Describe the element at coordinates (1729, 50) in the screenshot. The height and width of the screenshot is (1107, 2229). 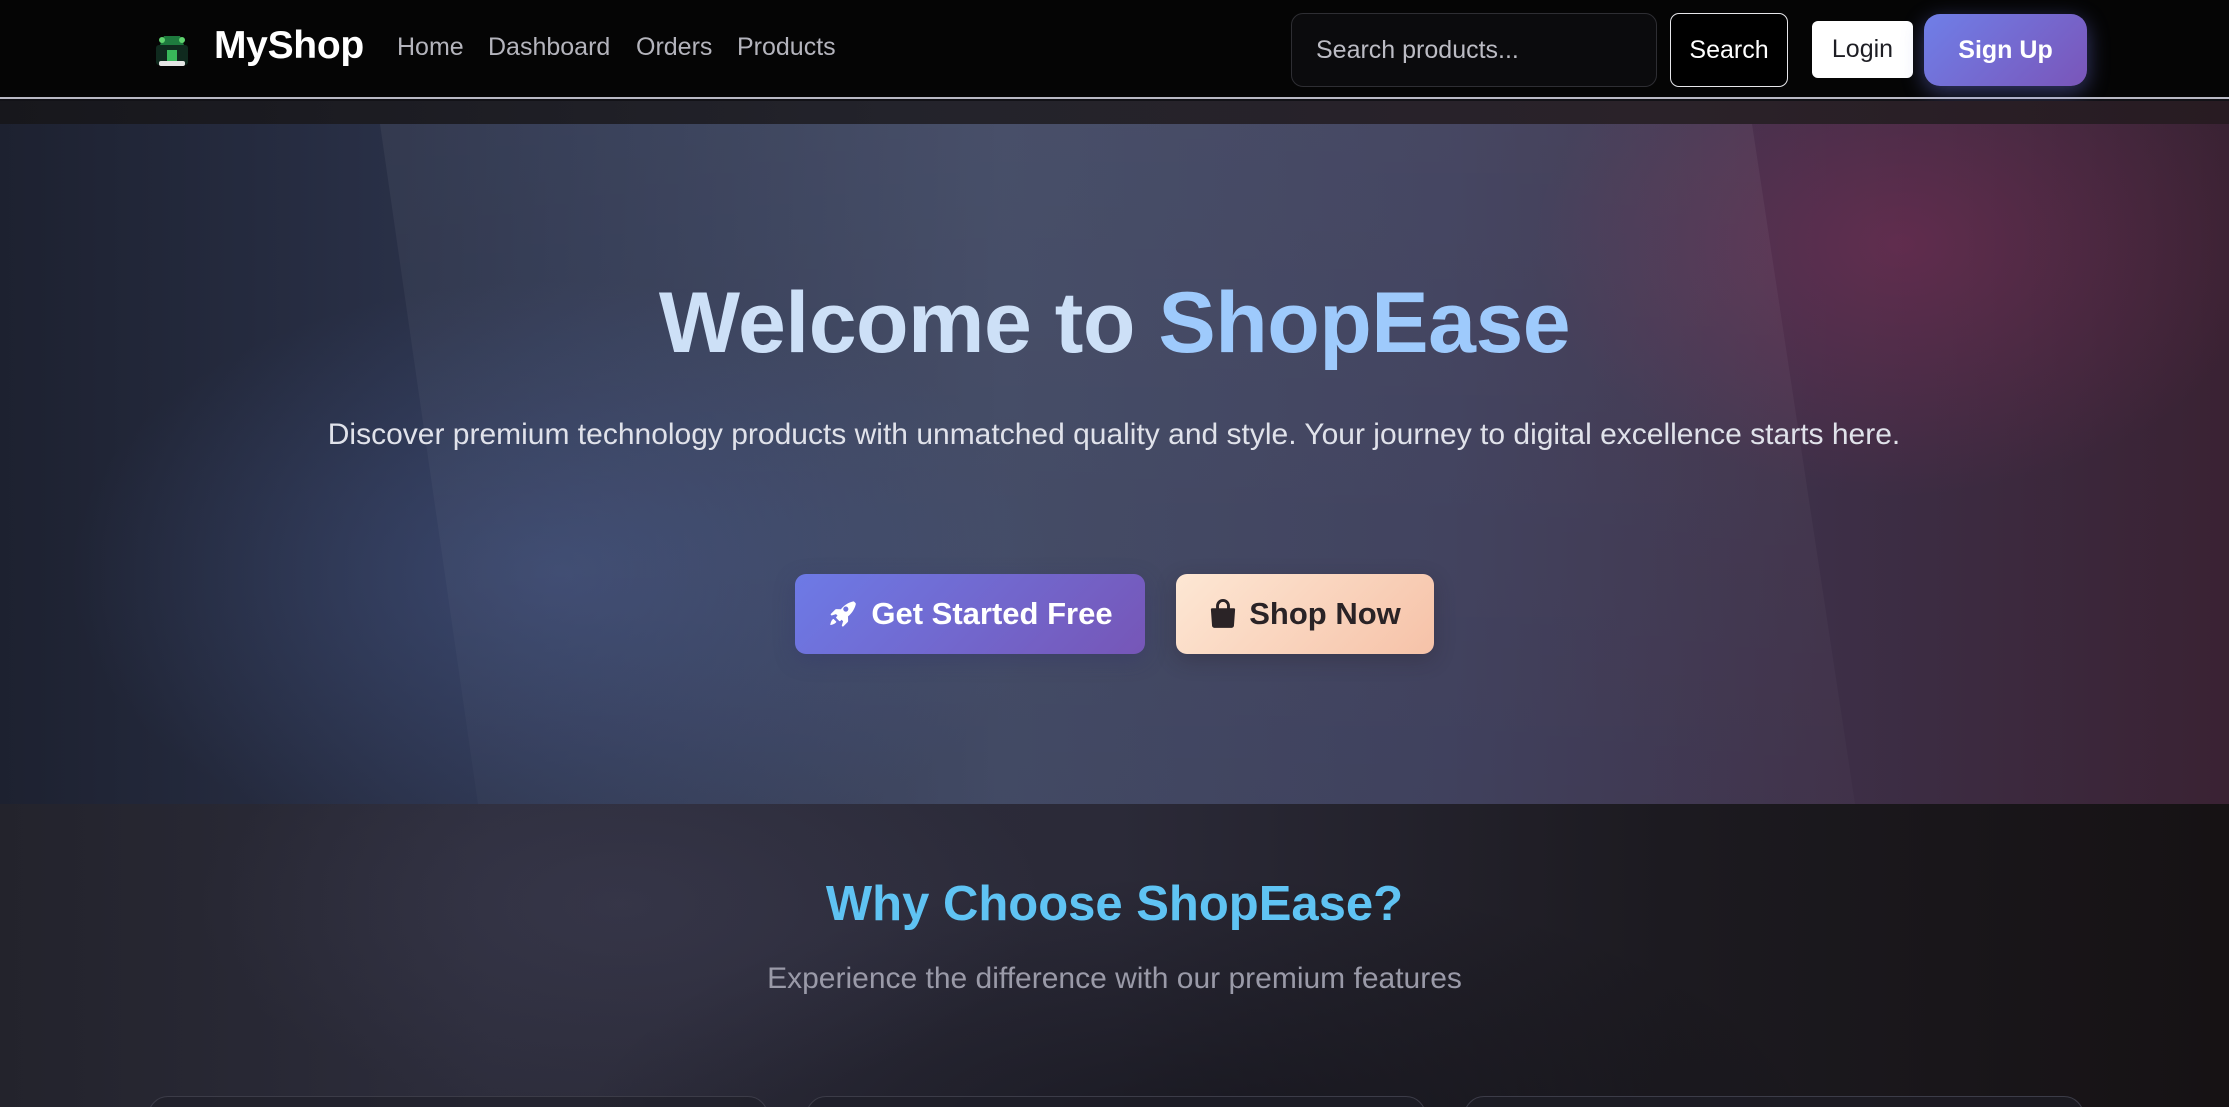
I see `search-button: Search` at that location.